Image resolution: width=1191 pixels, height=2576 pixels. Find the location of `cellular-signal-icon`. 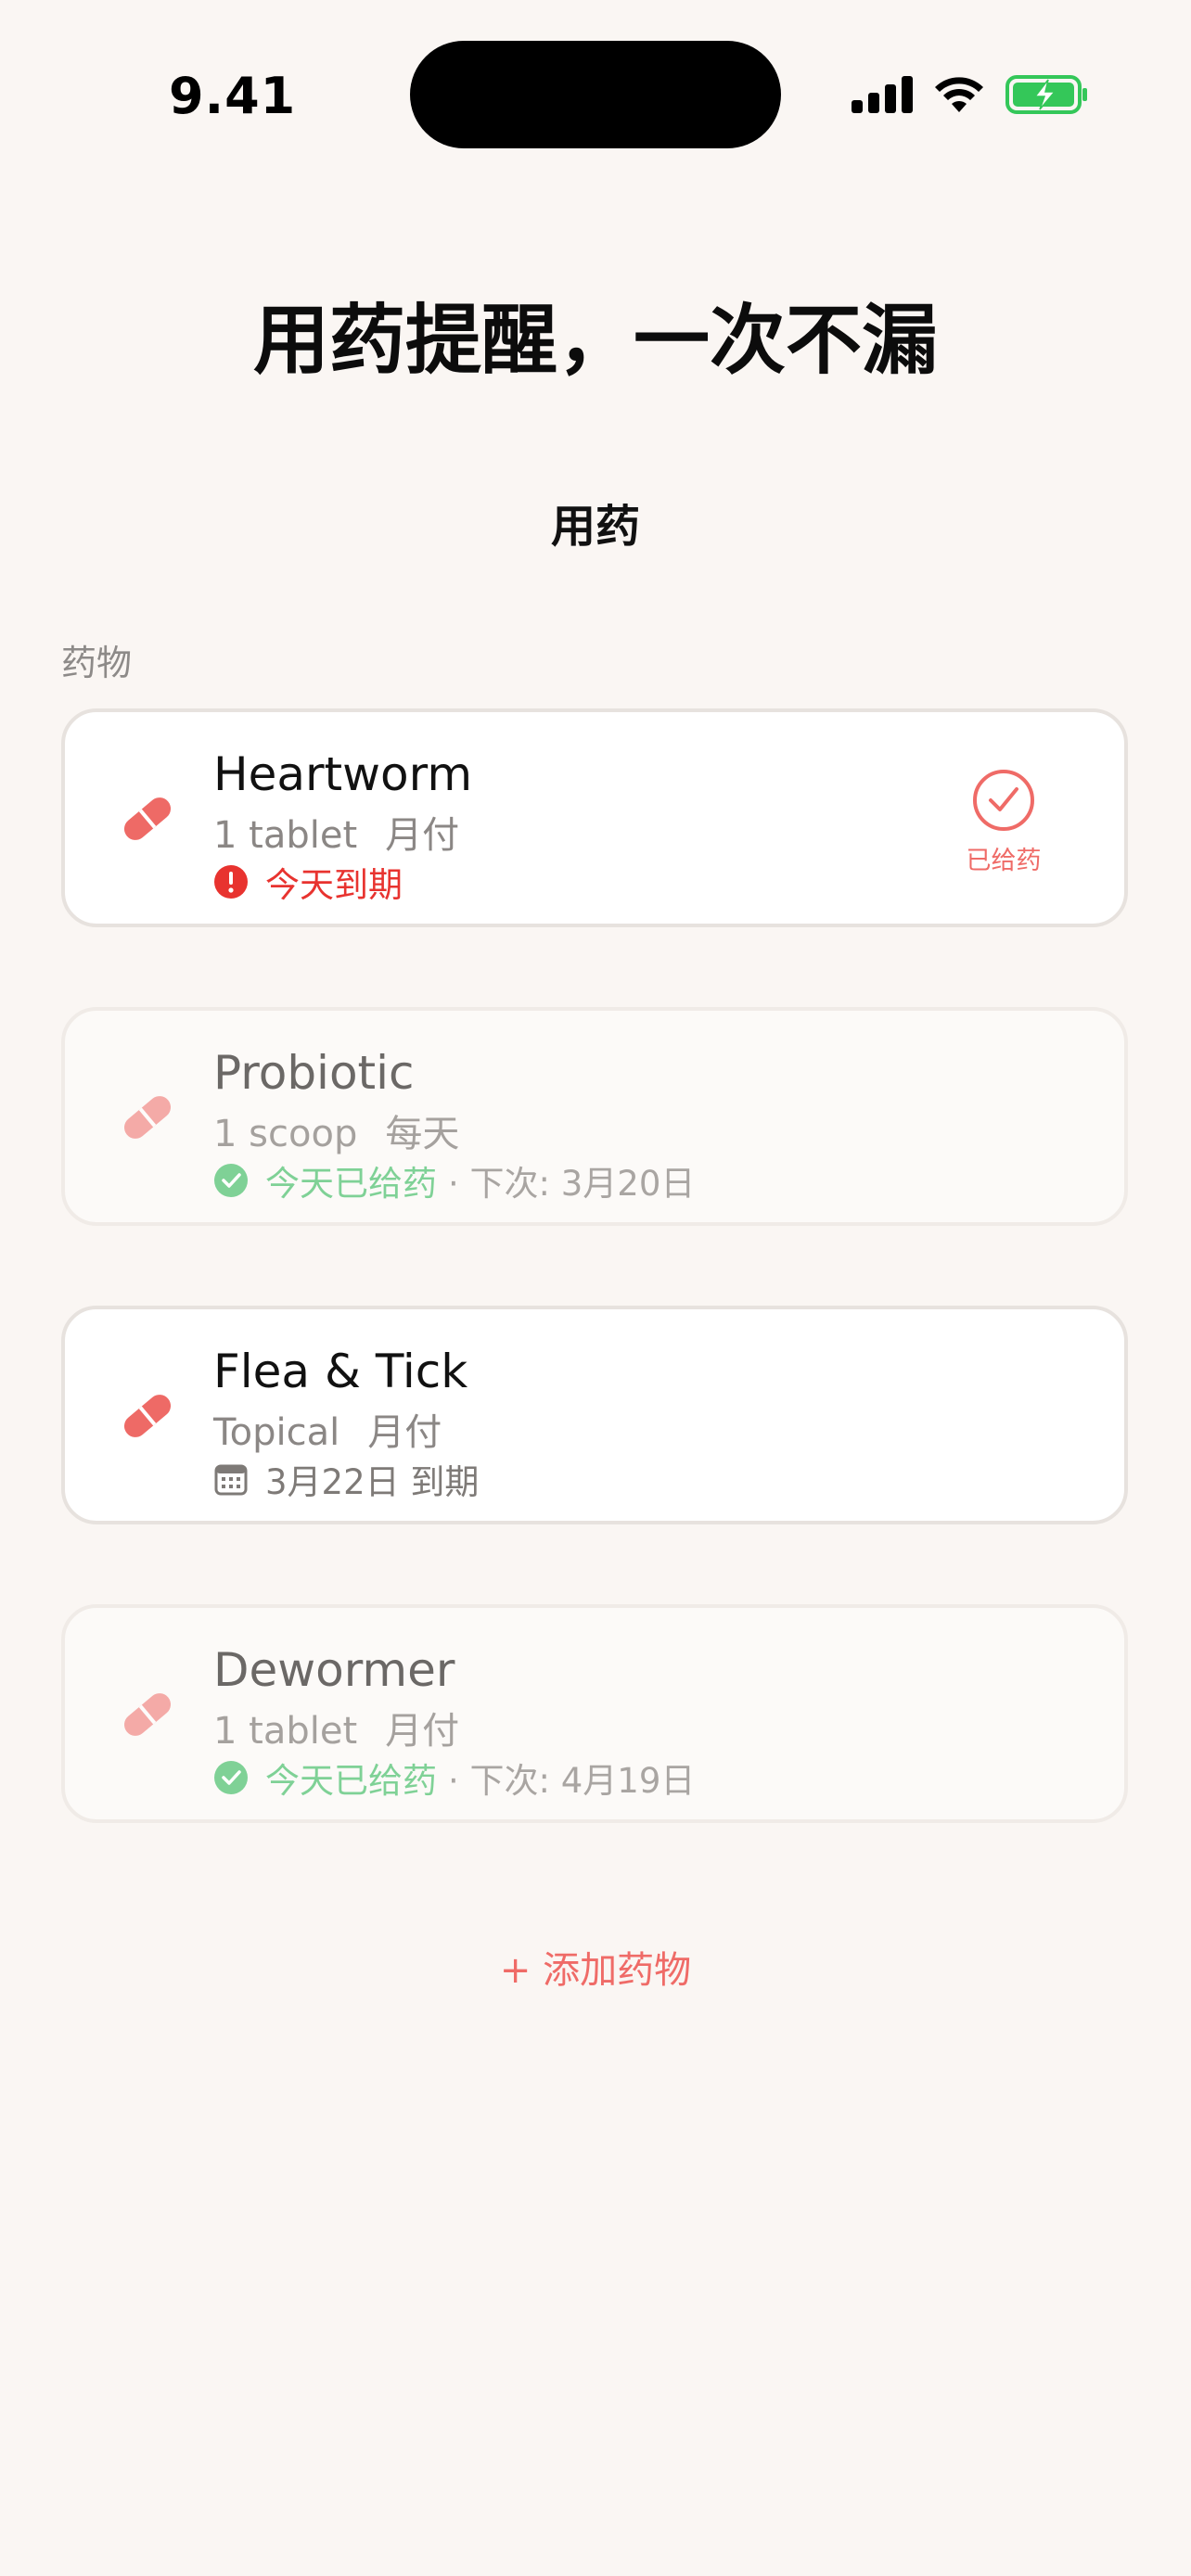

cellular-signal-icon is located at coordinates (882, 94).